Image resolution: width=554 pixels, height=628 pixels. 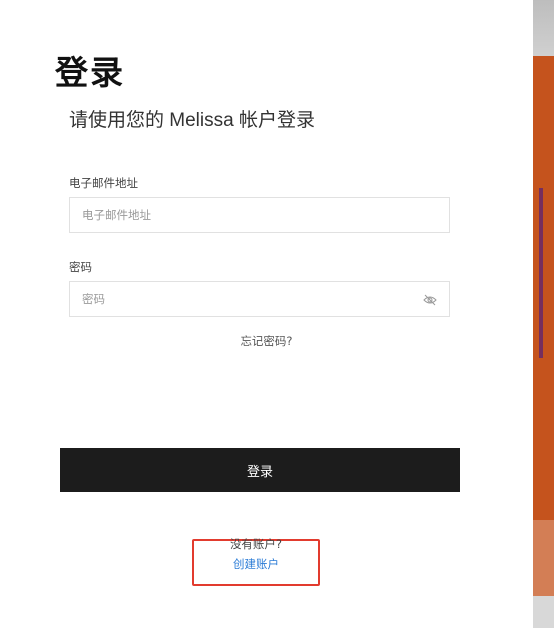 I want to click on background-top, so click(x=543, y=28).